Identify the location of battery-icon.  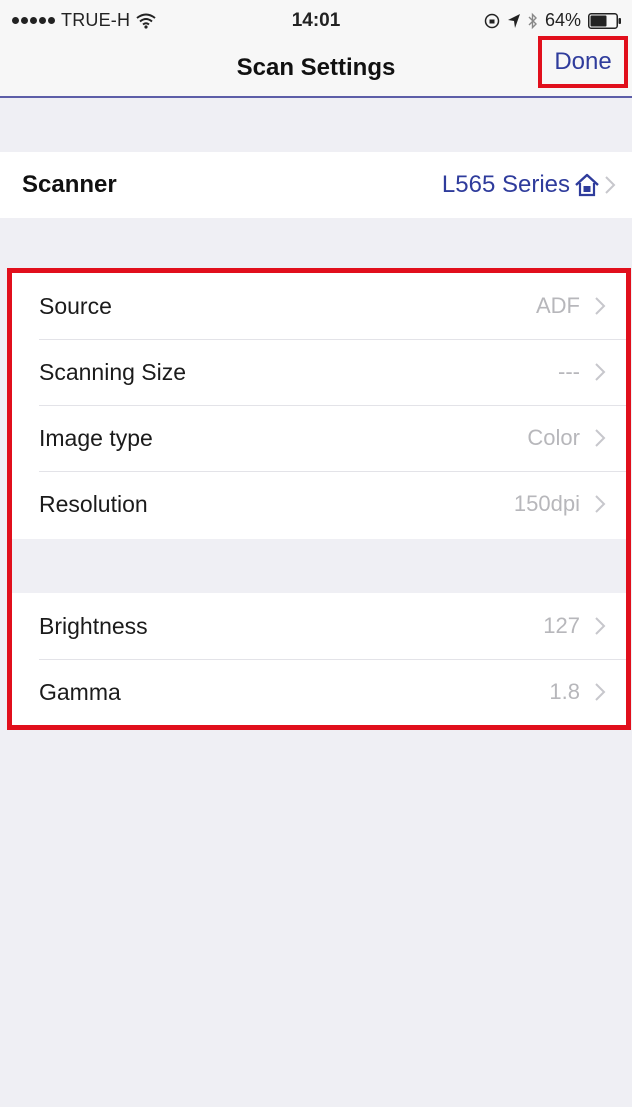
(604, 20).